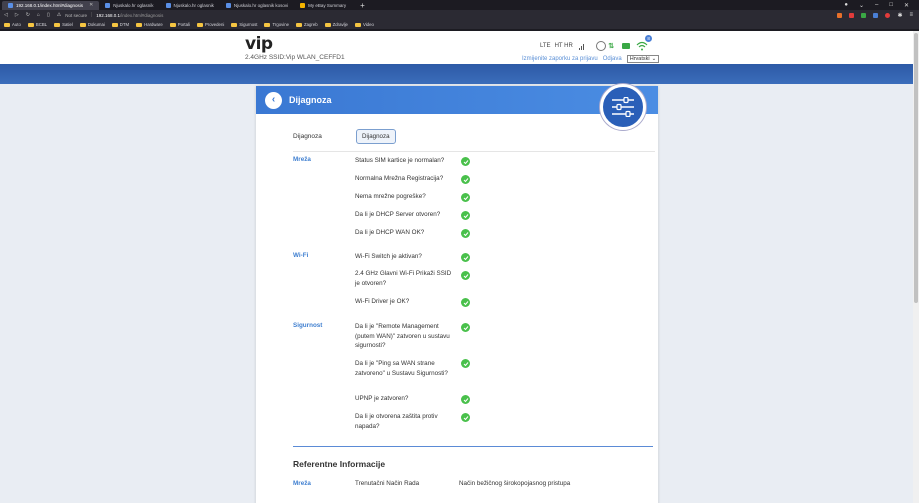  I want to click on reference-info-title: Referentne Informacije, so click(339, 464).